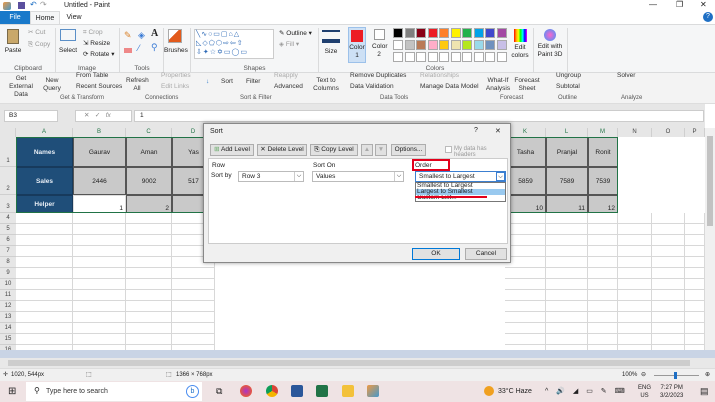  What do you see at coordinates (498, 85) in the screenshot?
I see `what-if-analysis-button: What-If Analysis` at bounding box center [498, 85].